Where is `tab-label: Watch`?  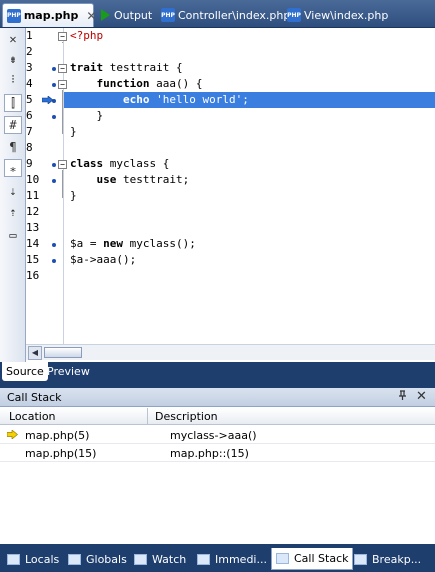 tab-label: Watch is located at coordinates (169, 559).